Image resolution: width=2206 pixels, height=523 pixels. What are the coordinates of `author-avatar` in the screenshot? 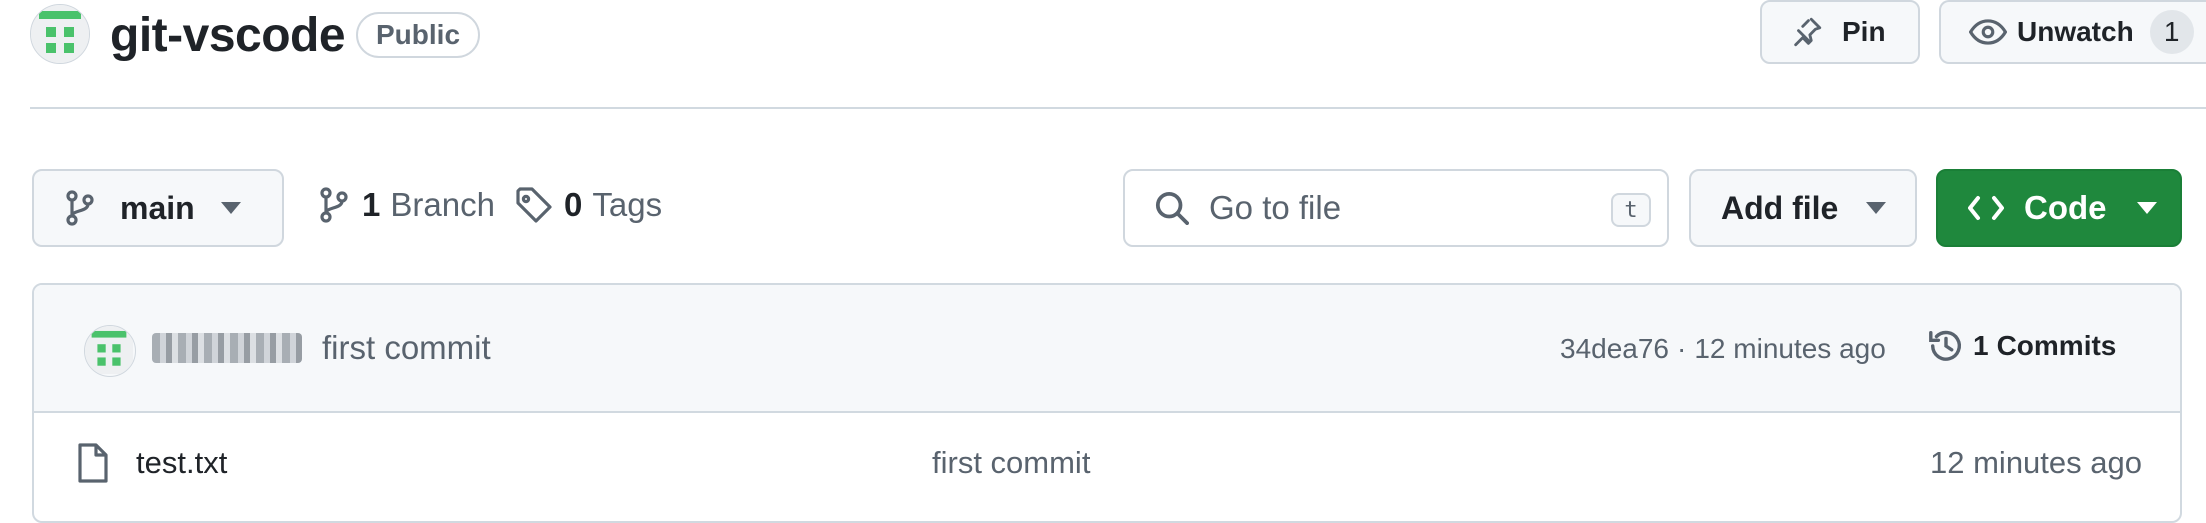 It's located at (110, 351).